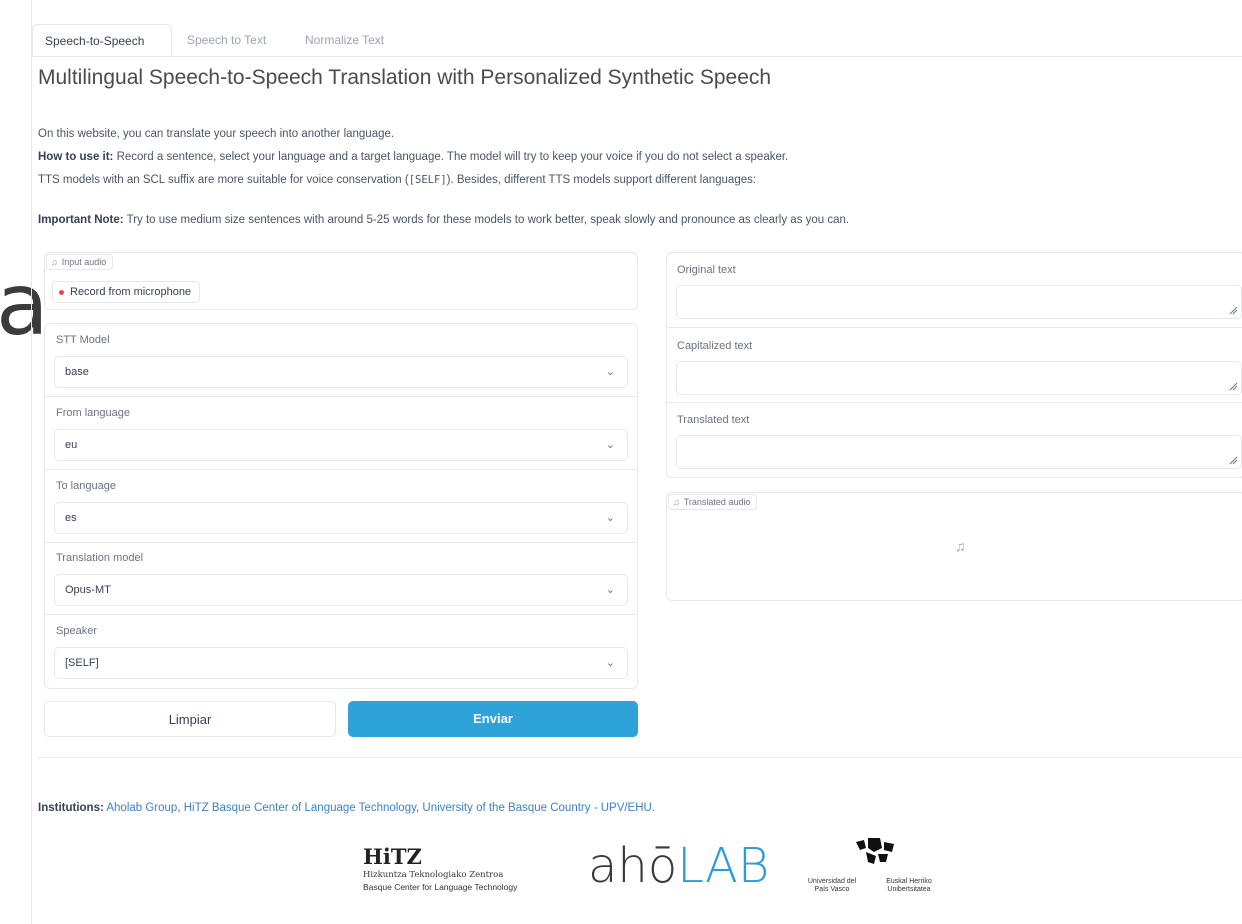  I want to click on aholab-logo-part2: LAB, so click(723, 866).